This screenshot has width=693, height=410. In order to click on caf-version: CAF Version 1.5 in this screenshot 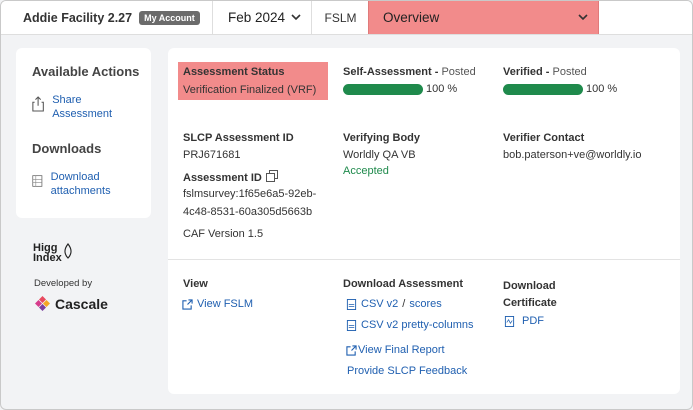, I will do `click(223, 234)`.